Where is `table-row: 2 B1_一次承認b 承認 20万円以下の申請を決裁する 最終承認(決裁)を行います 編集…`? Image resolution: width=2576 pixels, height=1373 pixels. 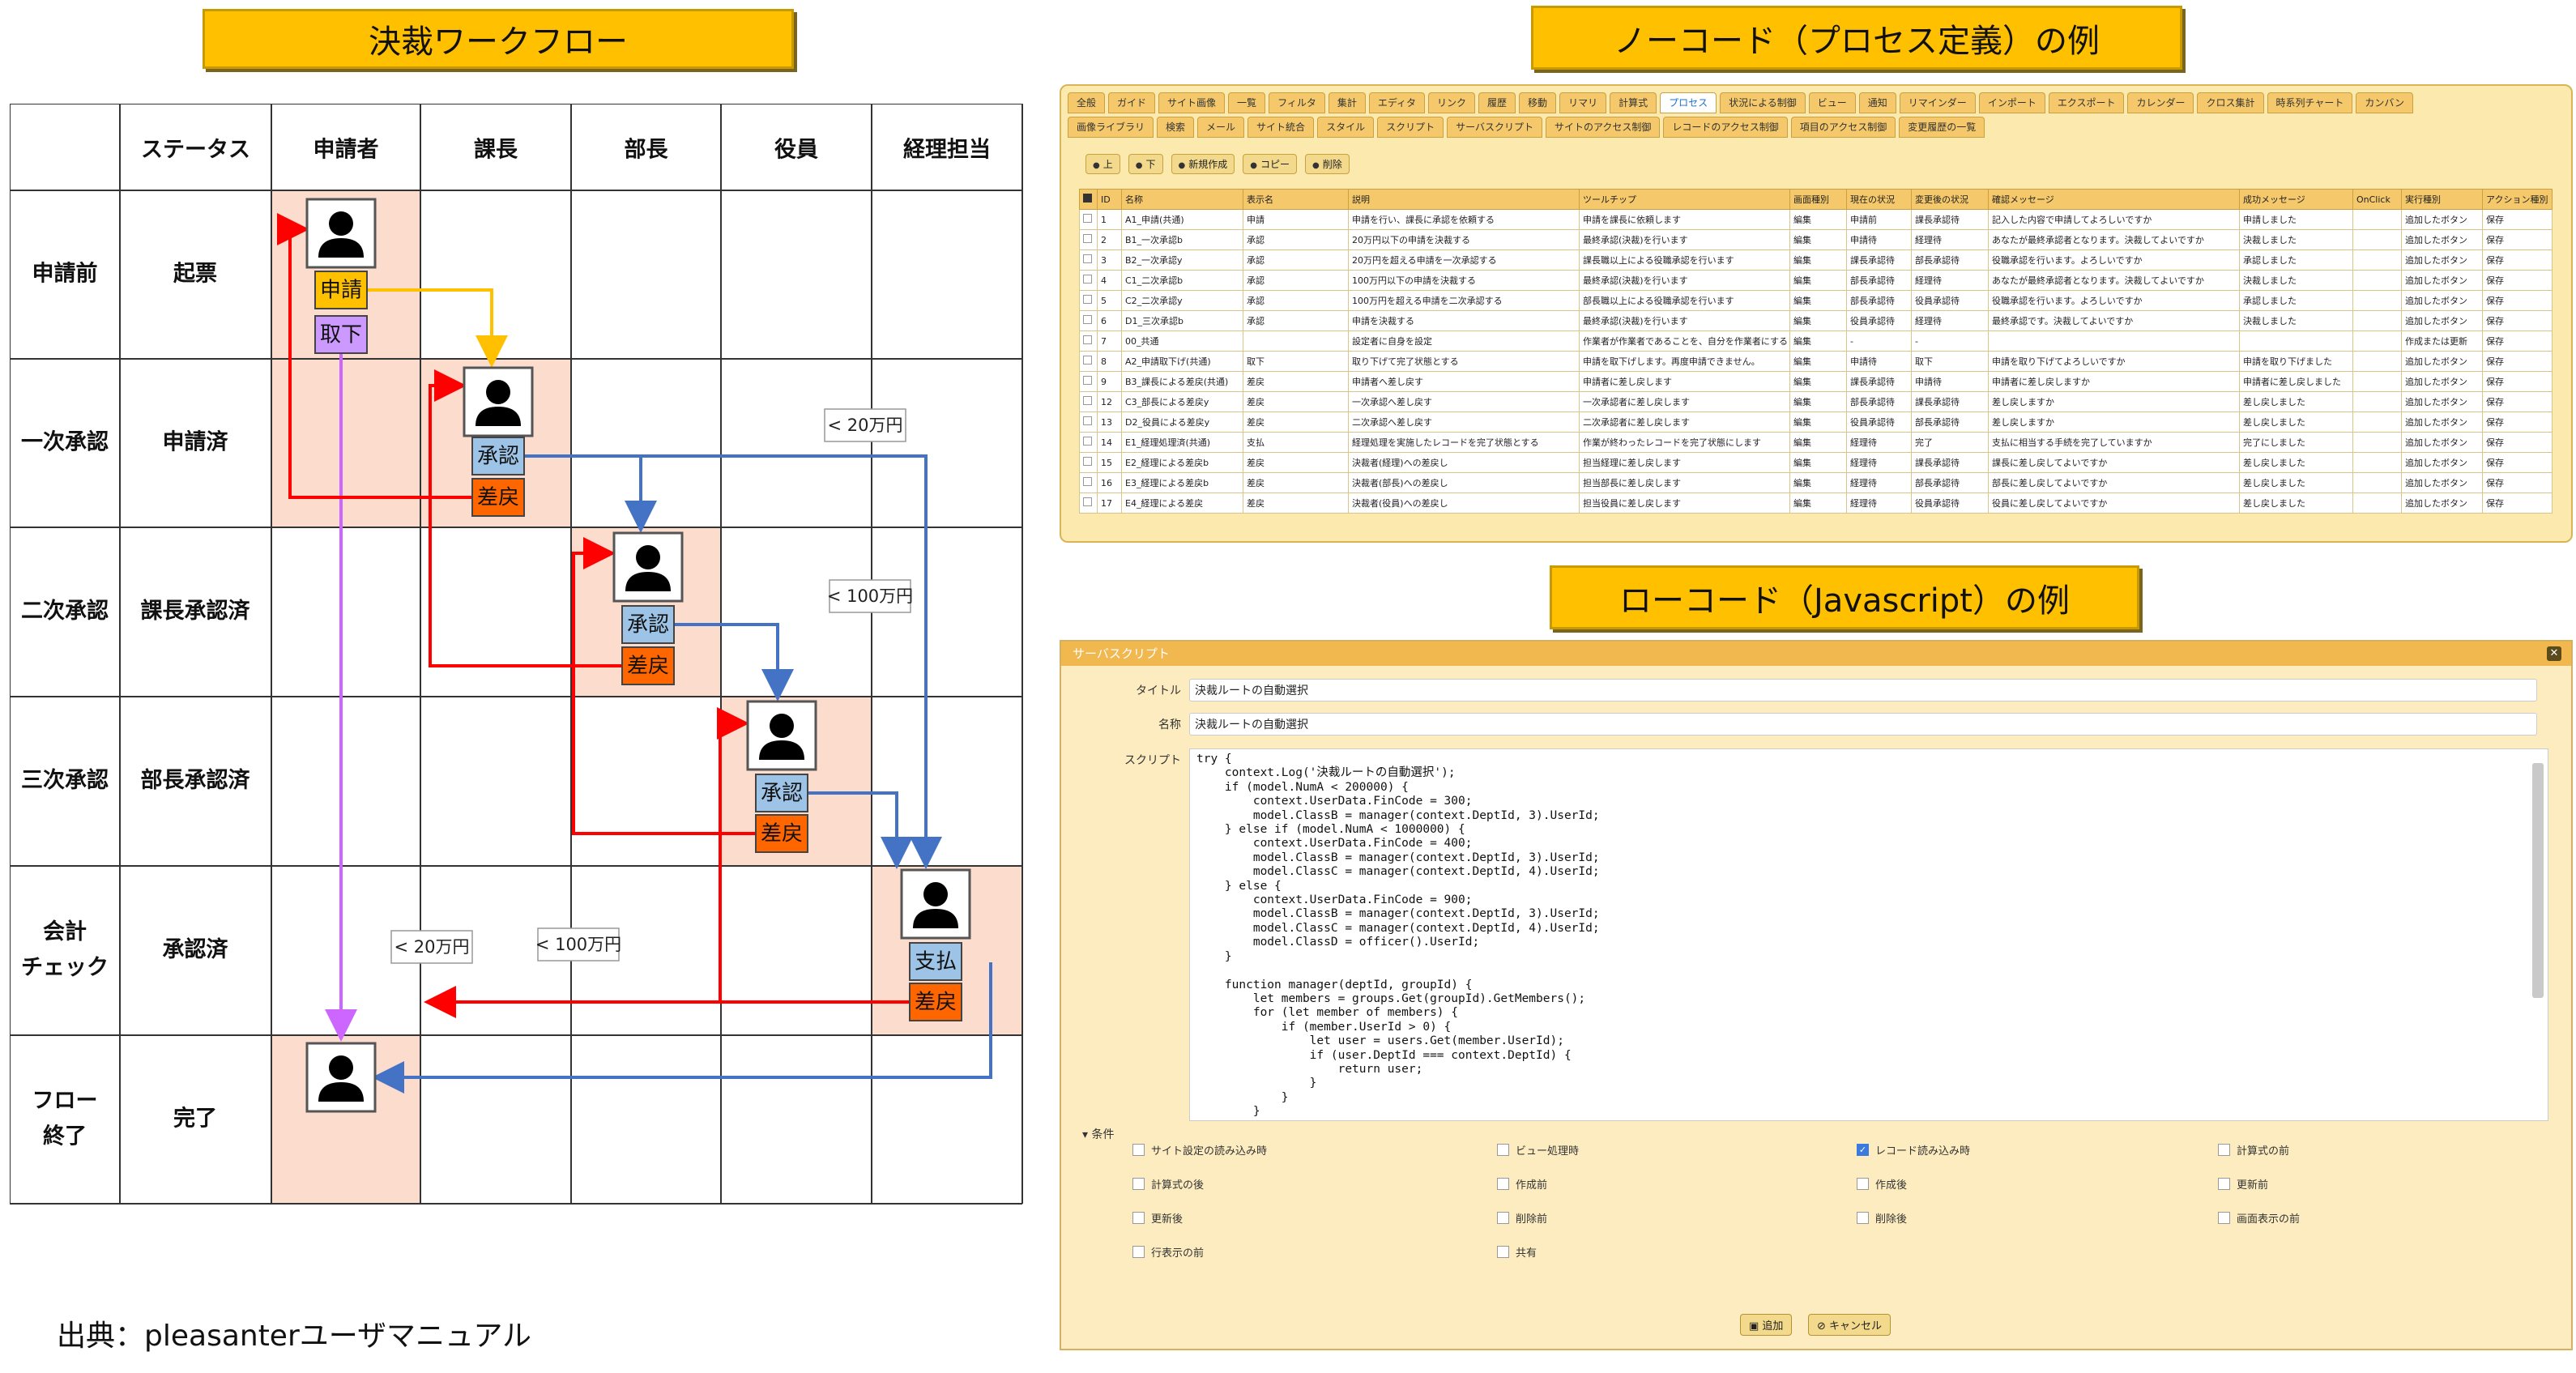 table-row: 2 B1_一次承認b 承認 20万円以下の申請を決裁する 最終承認(決裁)を行います 編集… is located at coordinates (1816, 239).